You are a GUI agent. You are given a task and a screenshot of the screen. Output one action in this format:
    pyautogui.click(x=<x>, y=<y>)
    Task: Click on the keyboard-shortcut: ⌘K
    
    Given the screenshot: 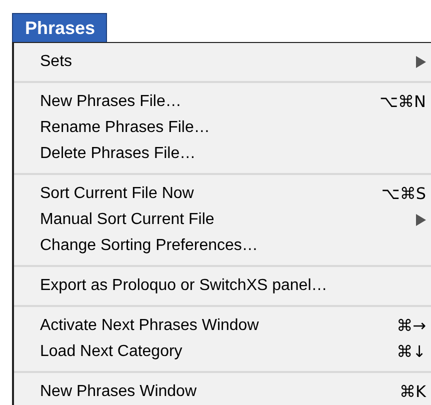 What is the action you would take?
    pyautogui.click(x=413, y=392)
    